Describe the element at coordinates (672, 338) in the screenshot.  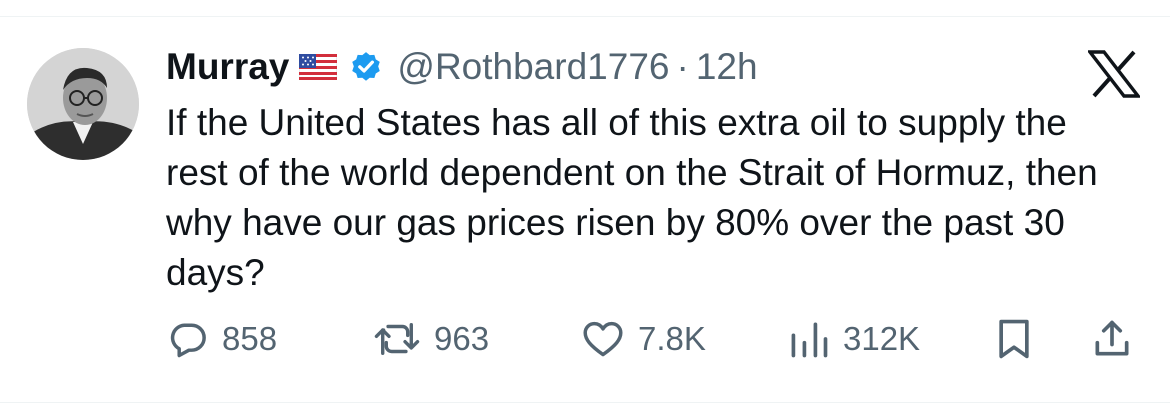
I see `like-count: 7.8K` at that location.